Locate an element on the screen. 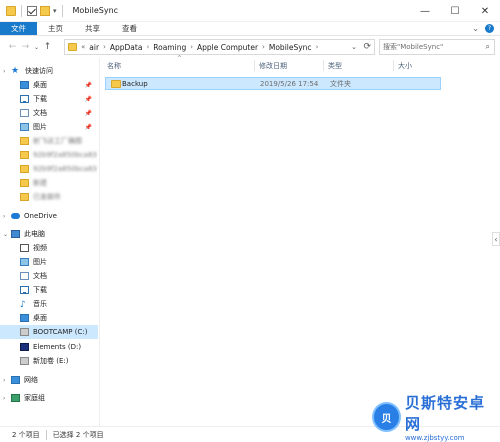  breadcrumb-air: air is located at coordinates (94, 47).